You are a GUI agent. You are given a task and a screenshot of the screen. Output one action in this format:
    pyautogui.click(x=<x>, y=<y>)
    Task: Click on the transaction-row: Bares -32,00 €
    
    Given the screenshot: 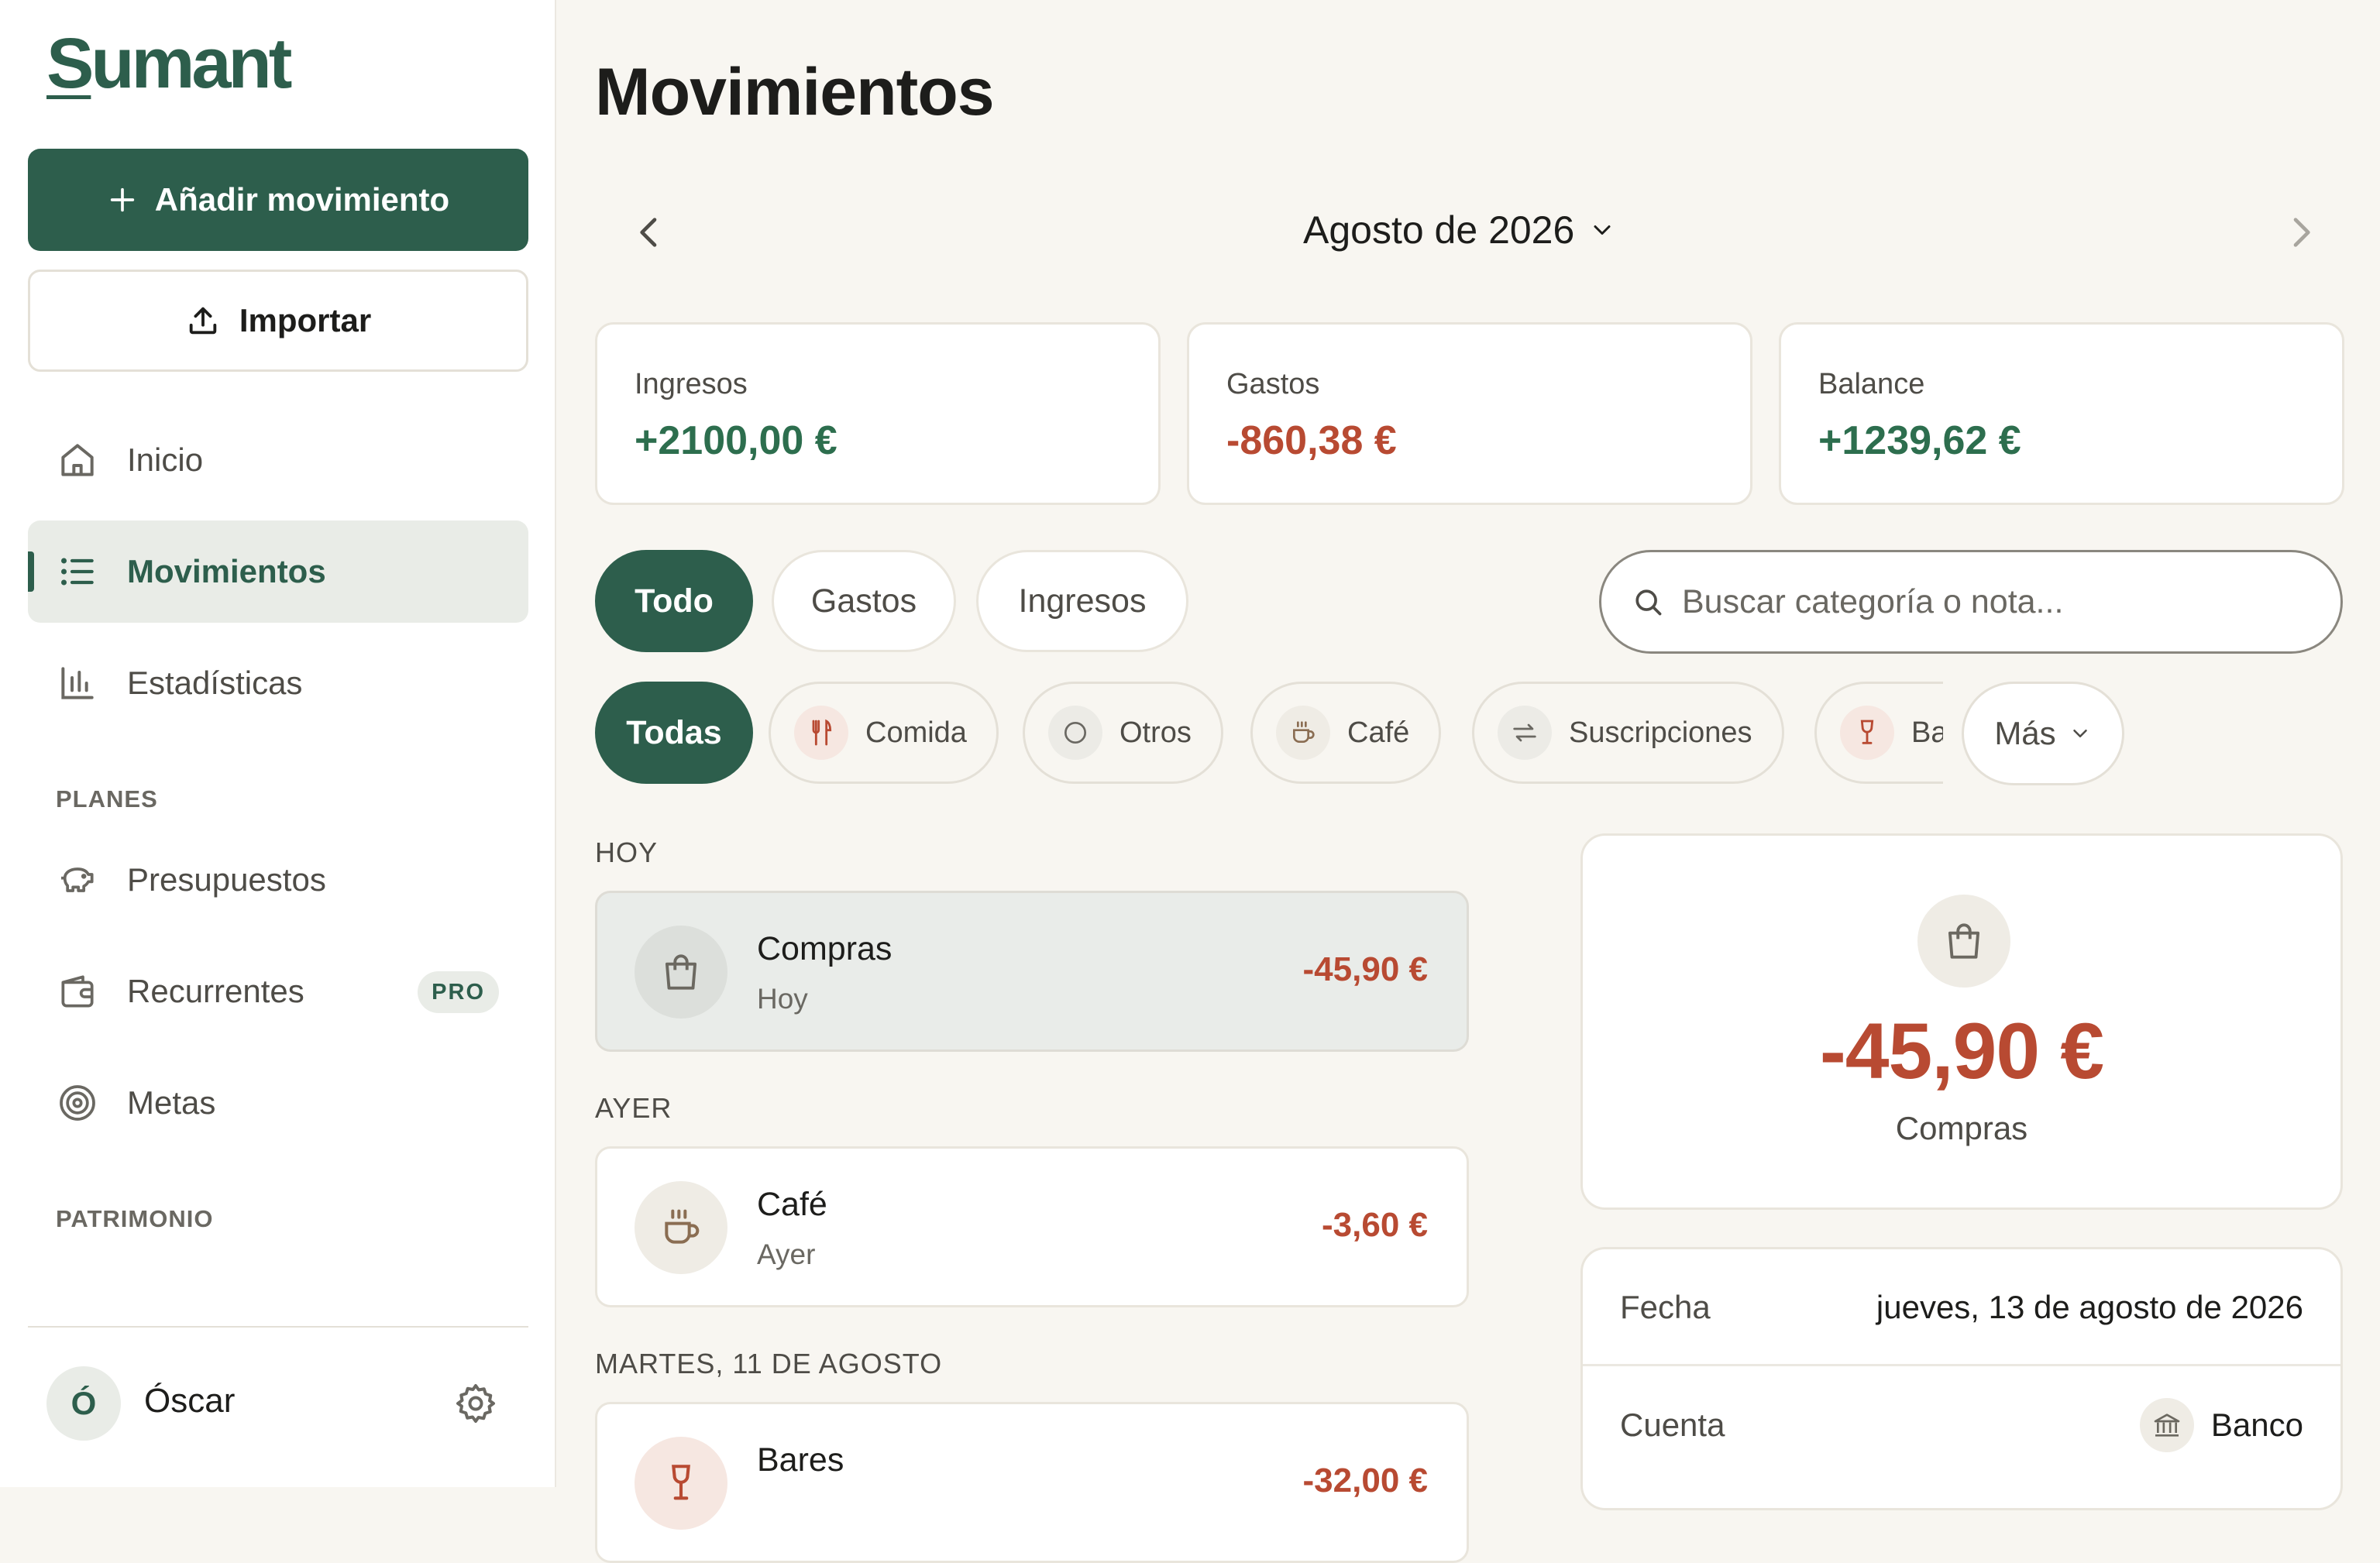 What is the action you would take?
    pyautogui.click(x=1032, y=1482)
    